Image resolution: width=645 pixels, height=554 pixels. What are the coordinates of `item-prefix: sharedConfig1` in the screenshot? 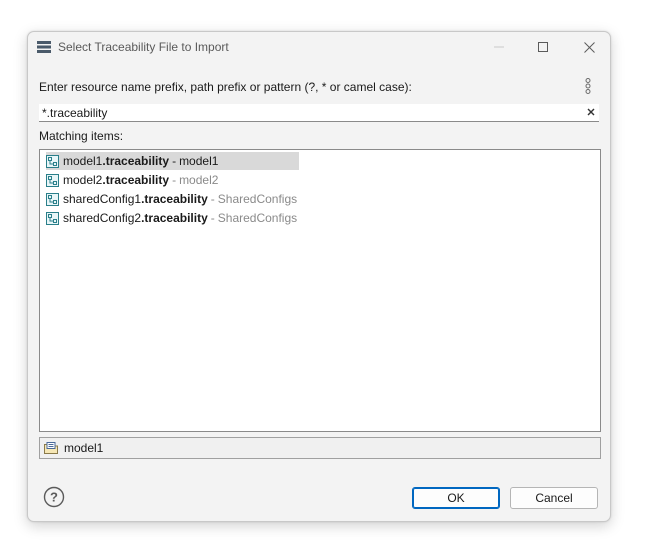 It's located at (102, 199).